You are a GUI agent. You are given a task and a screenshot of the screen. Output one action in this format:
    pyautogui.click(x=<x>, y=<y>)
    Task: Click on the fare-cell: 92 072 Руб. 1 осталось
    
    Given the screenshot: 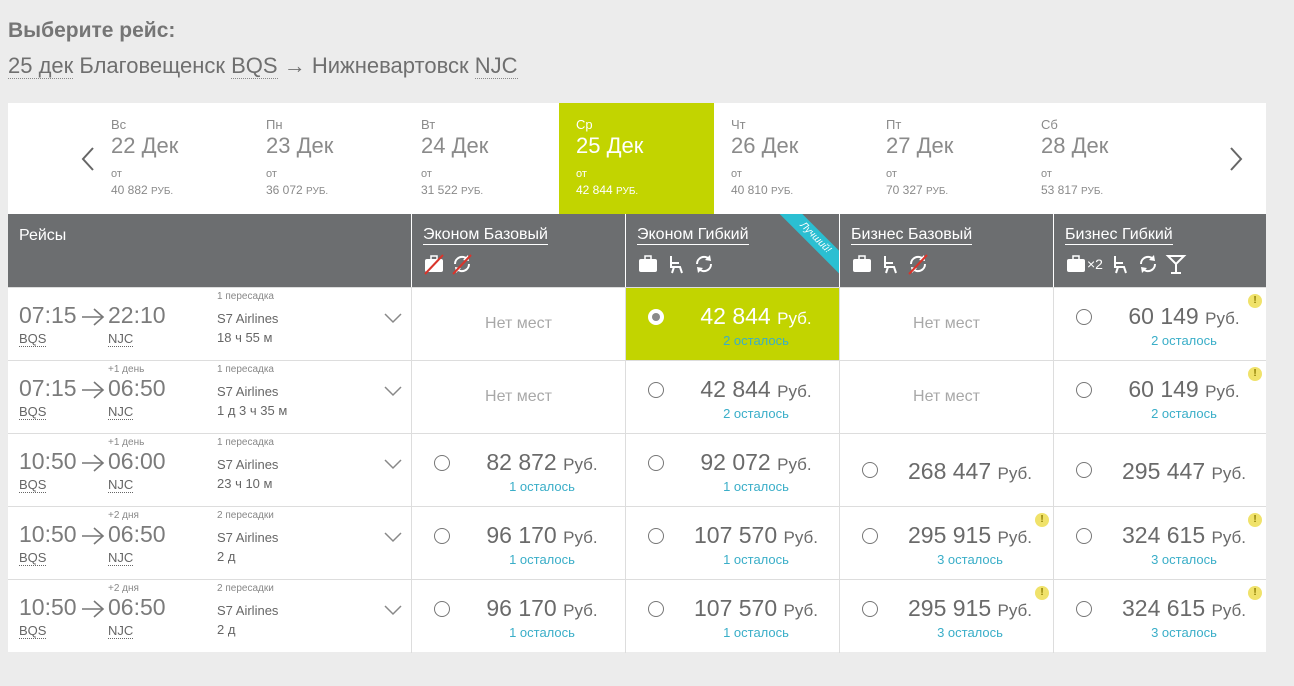 What is the action you would take?
    pyautogui.click(x=732, y=470)
    